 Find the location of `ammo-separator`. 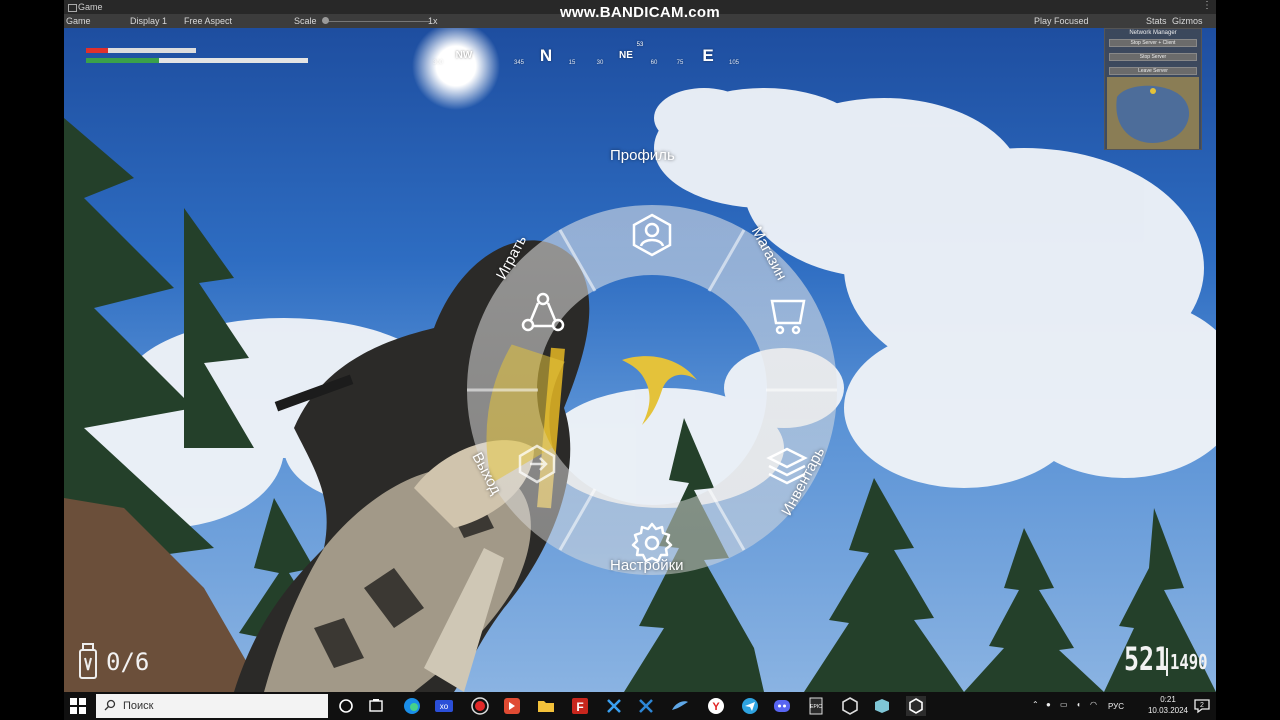

ammo-separator is located at coordinates (1167, 662).